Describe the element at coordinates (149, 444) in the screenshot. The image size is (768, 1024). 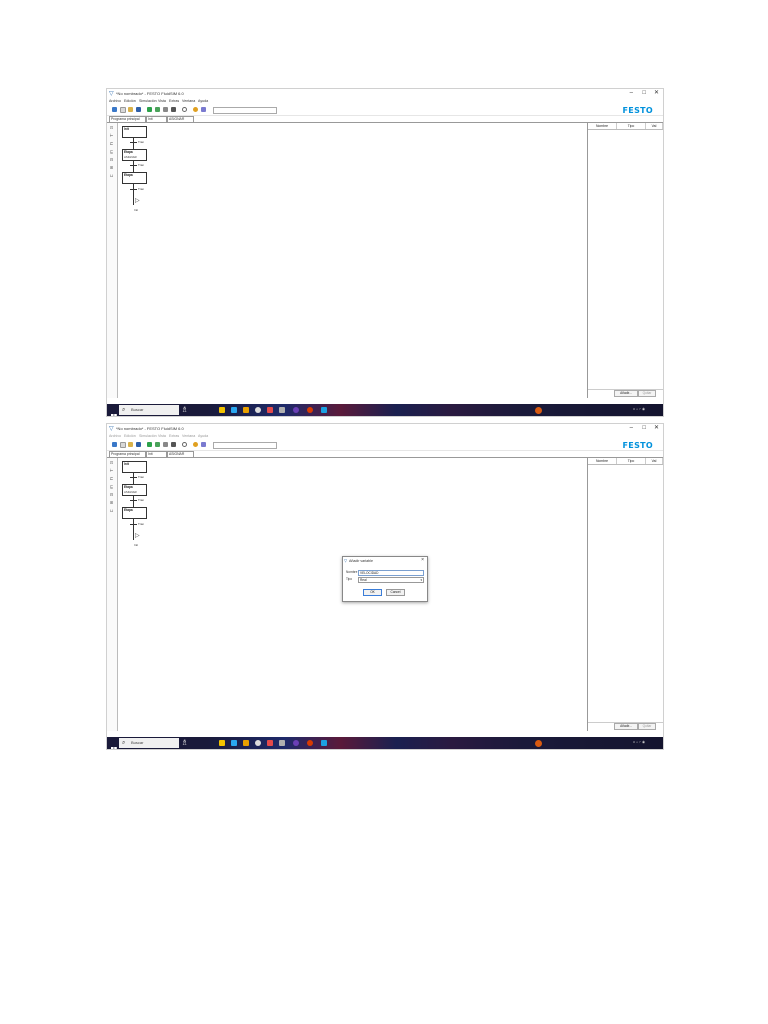
I see `play-icon` at that location.